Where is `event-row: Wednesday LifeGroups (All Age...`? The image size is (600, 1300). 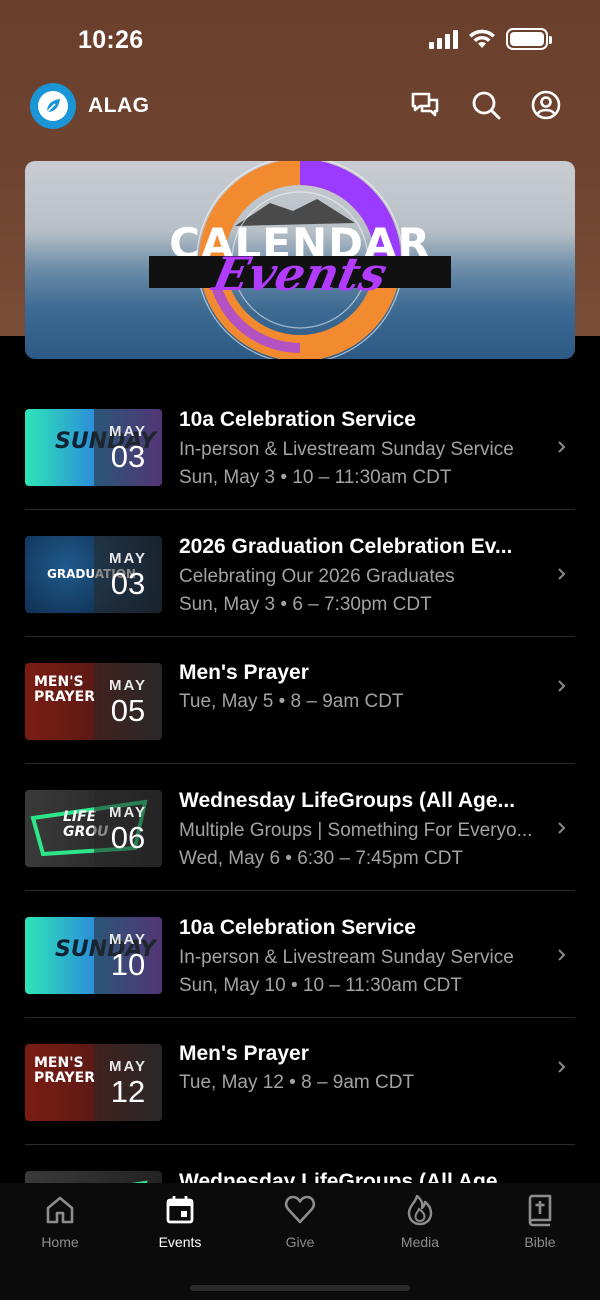 event-row: Wednesday LifeGroups (All Age... is located at coordinates (300, 1164).